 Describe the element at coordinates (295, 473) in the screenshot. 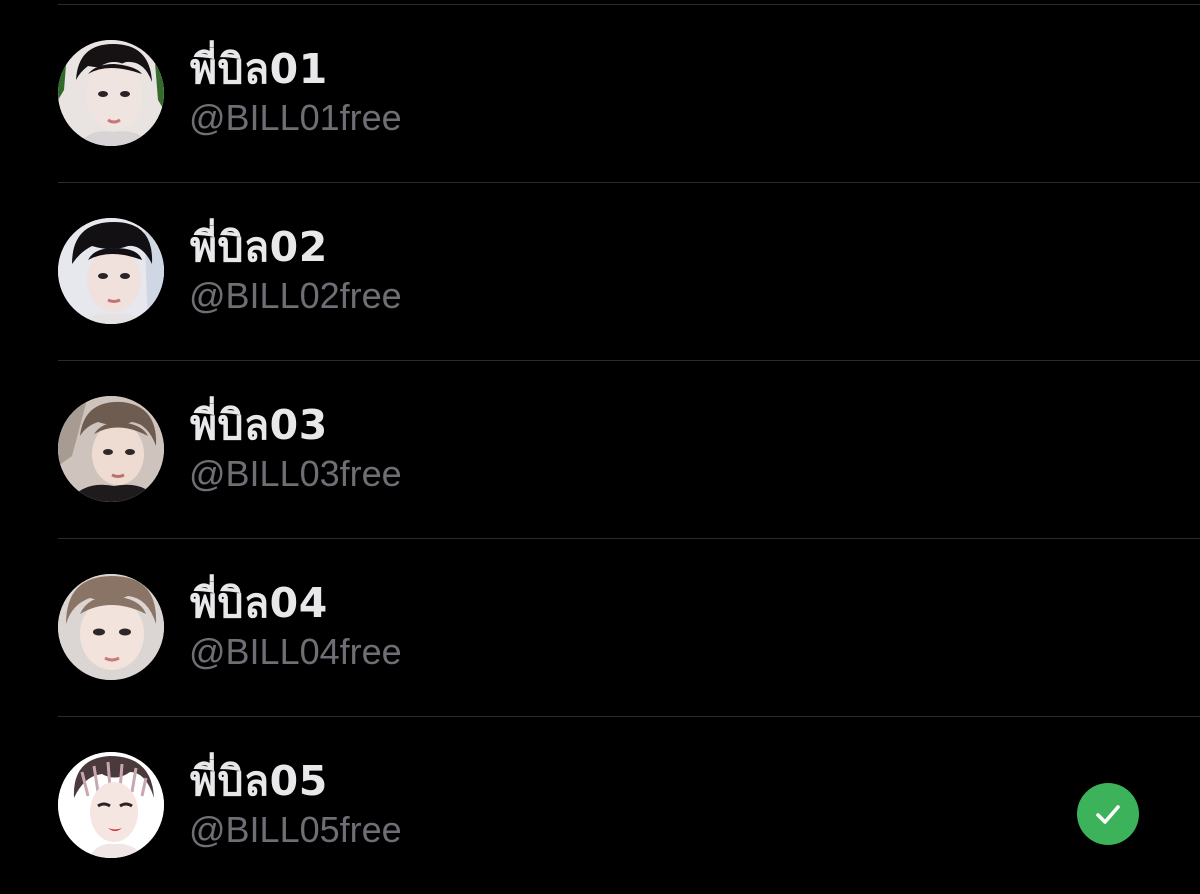

I see `username-handle: @BILL03free` at that location.